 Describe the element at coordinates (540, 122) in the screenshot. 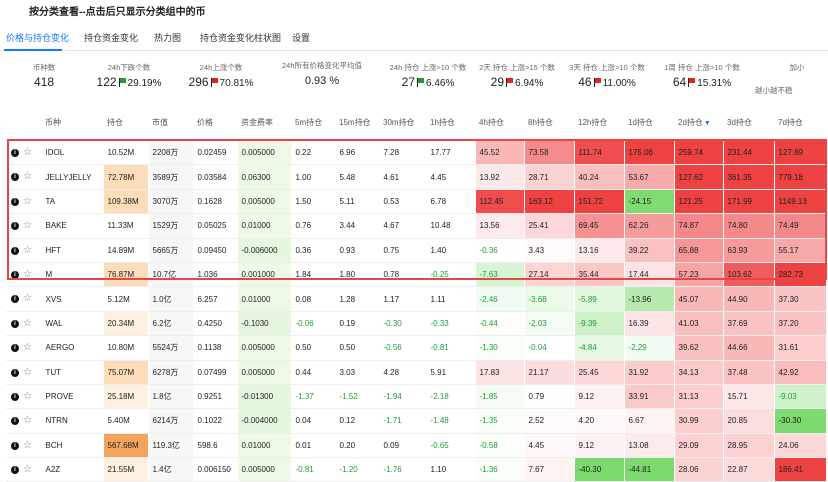

I see `column-header-label: 8h持仓` at that location.